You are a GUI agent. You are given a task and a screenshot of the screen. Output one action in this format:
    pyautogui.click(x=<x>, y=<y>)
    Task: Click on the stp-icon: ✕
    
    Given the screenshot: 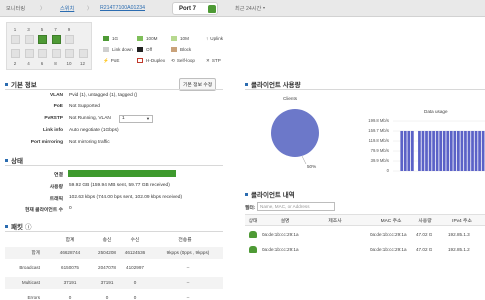 What is the action you would take?
    pyautogui.click(x=208, y=60)
    